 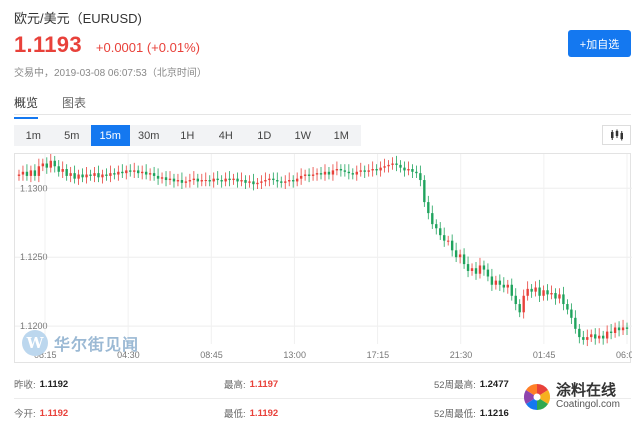 I want to click on stat-label: 最高:, so click(x=235, y=385).